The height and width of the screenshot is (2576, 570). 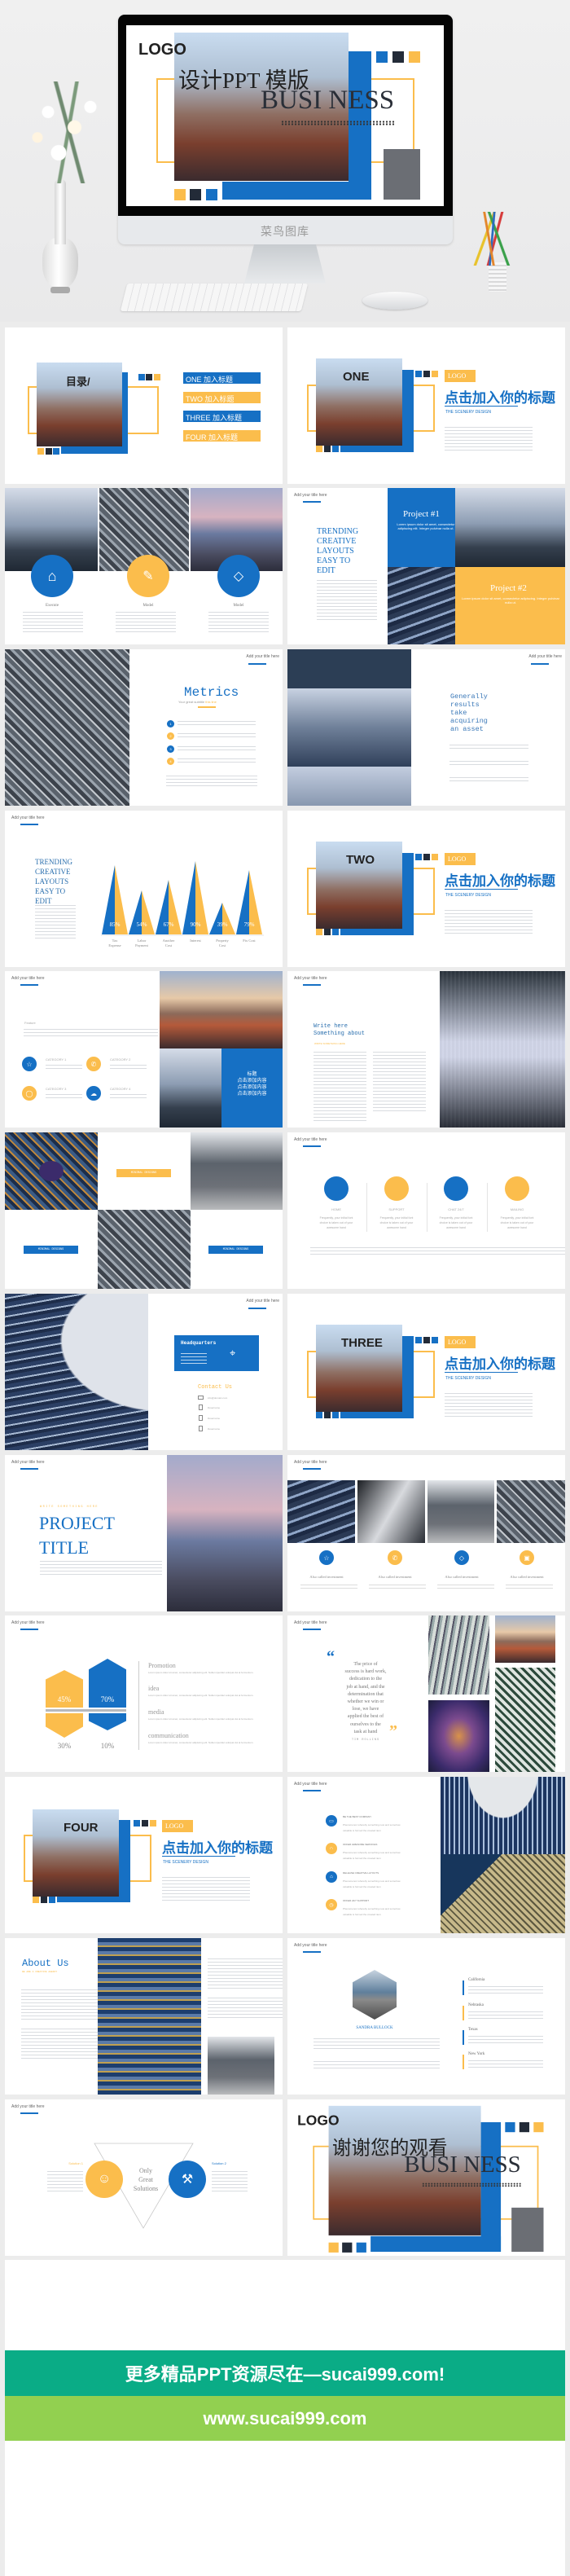 What do you see at coordinates (141, 945) in the screenshot?
I see `cost-category-label: Payment` at bounding box center [141, 945].